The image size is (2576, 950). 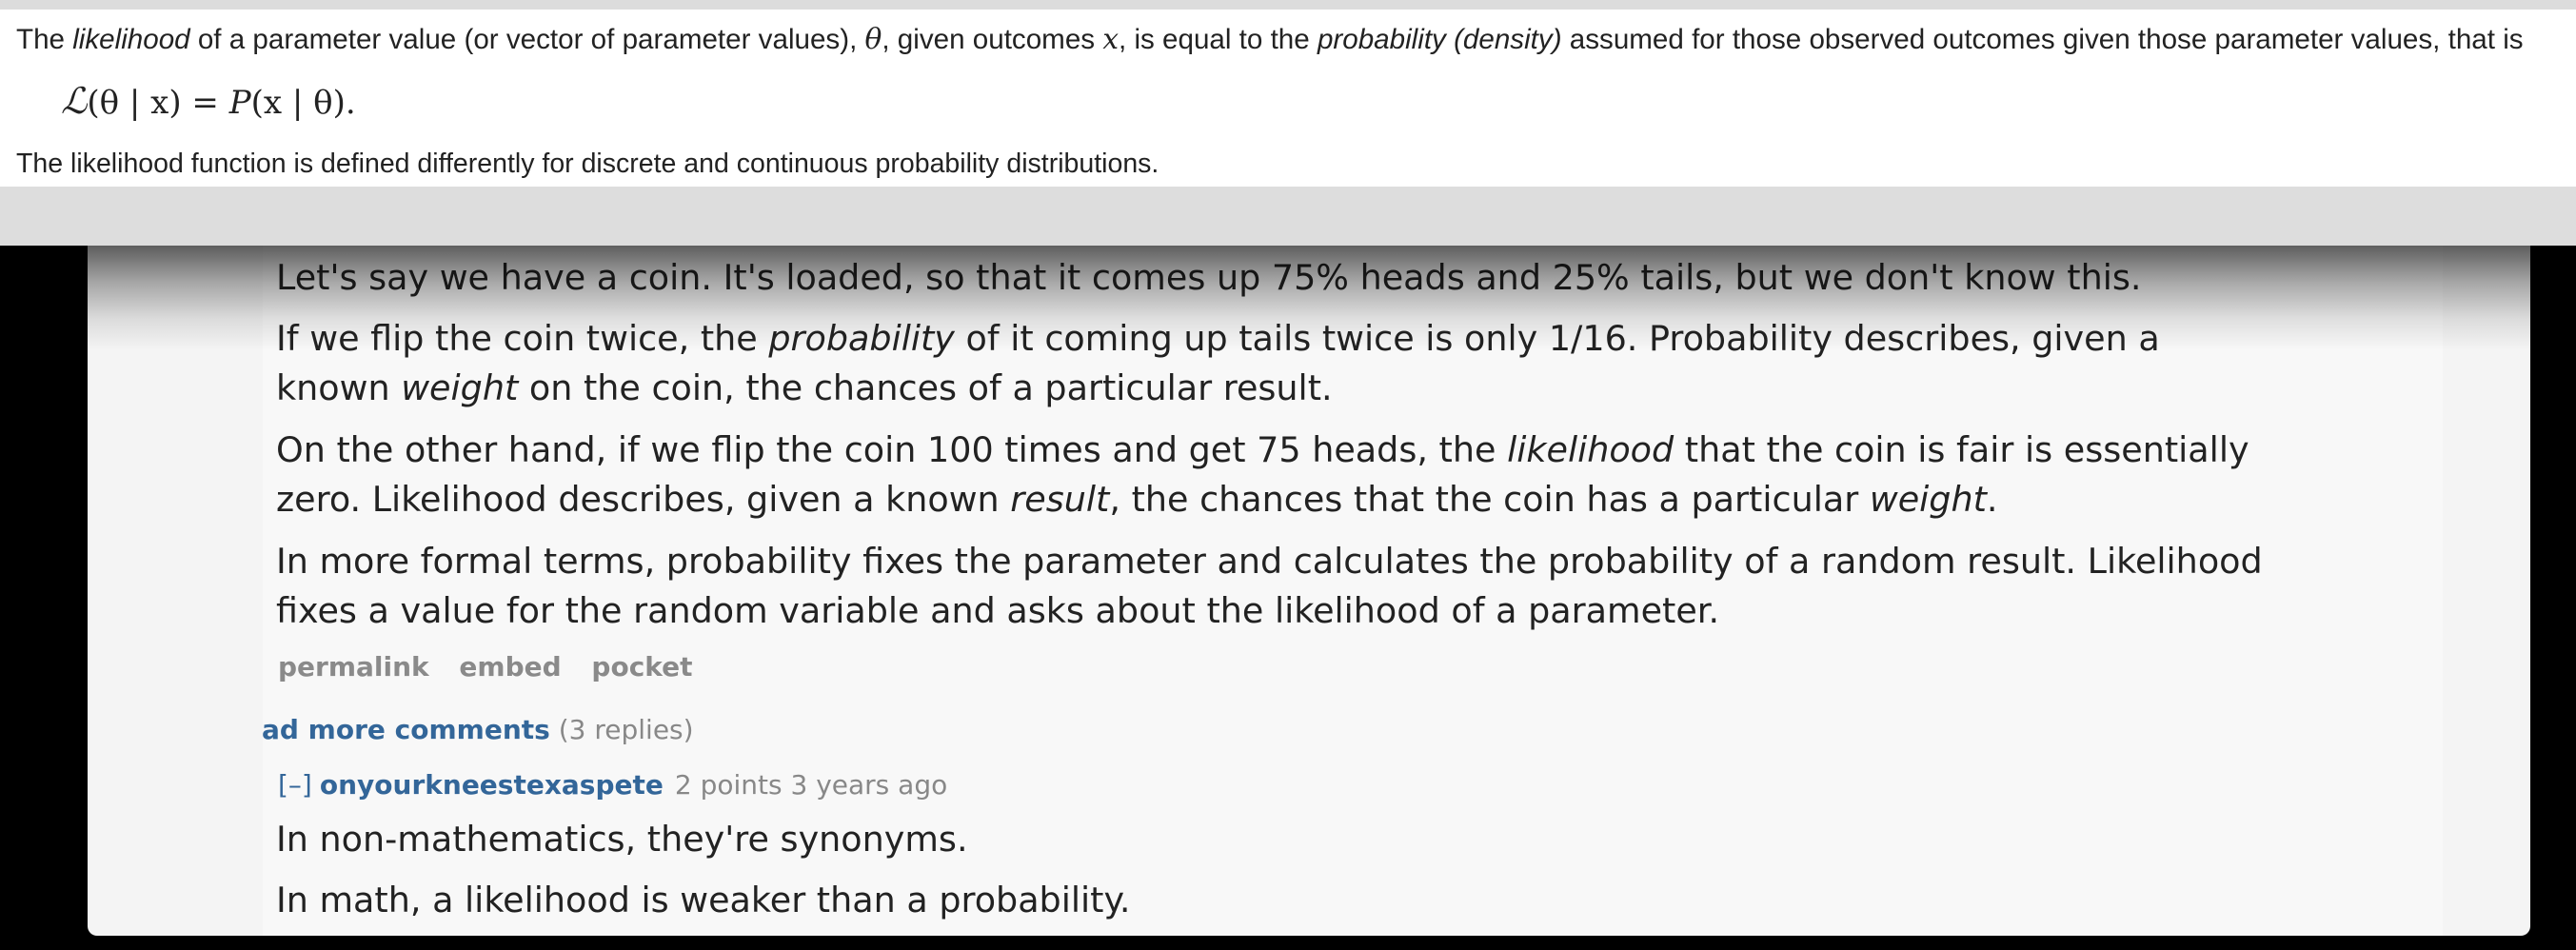 I want to click on math-x: x, so click(x=1111, y=39).